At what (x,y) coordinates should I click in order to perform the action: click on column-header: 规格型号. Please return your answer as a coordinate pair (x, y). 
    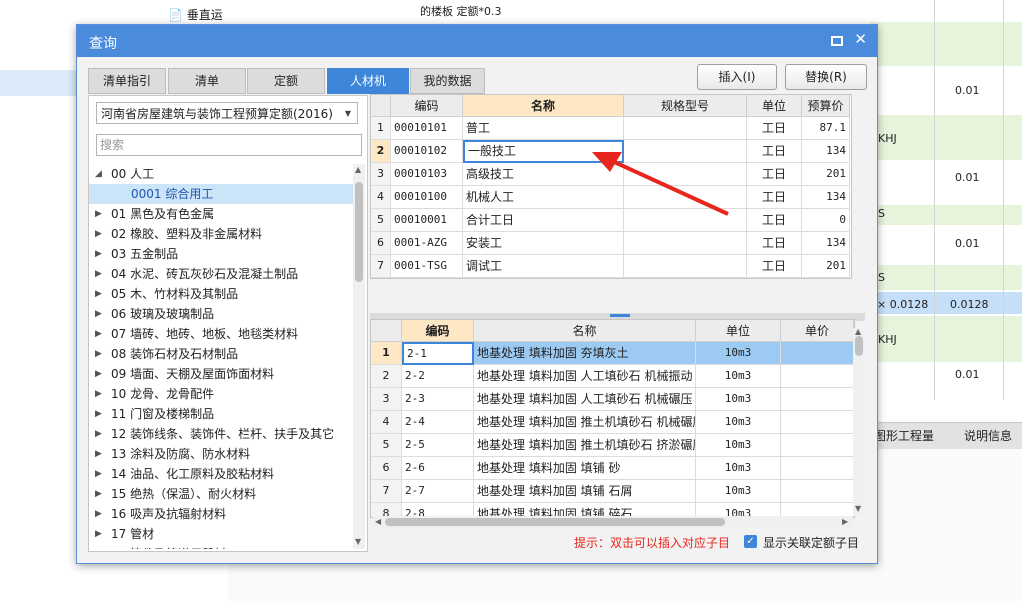
    Looking at the image, I should click on (685, 106).